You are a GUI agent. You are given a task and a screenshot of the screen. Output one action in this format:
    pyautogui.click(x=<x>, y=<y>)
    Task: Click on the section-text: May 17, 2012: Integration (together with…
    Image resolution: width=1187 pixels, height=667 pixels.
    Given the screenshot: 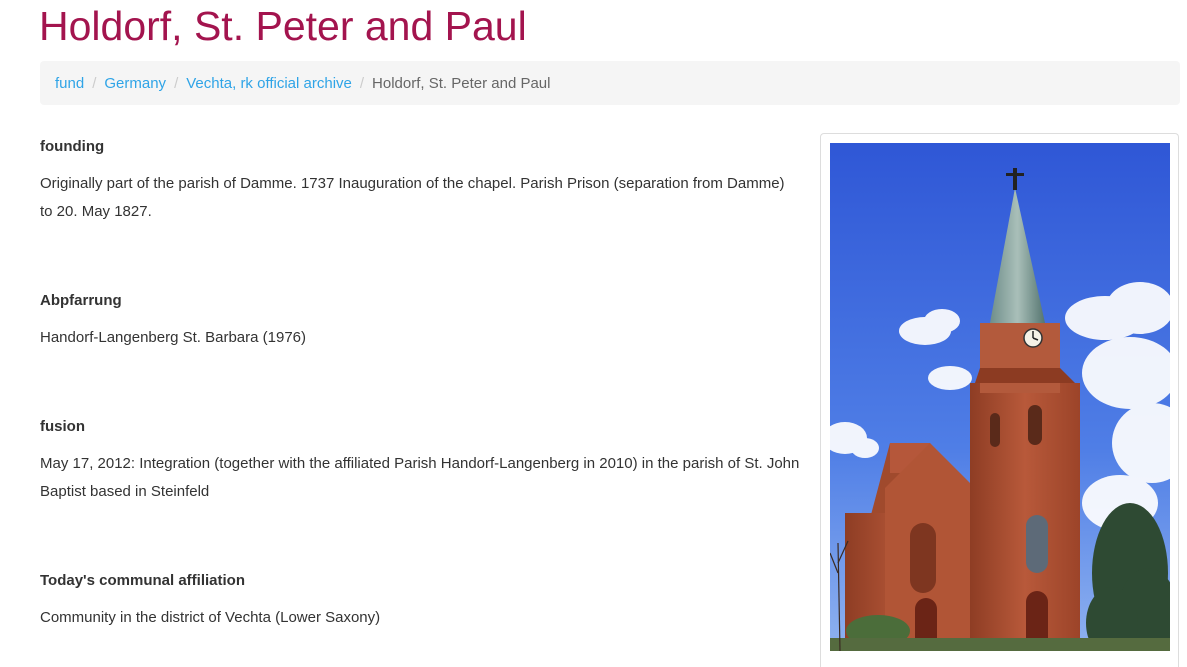 What is the action you would take?
    pyautogui.click(x=420, y=477)
    